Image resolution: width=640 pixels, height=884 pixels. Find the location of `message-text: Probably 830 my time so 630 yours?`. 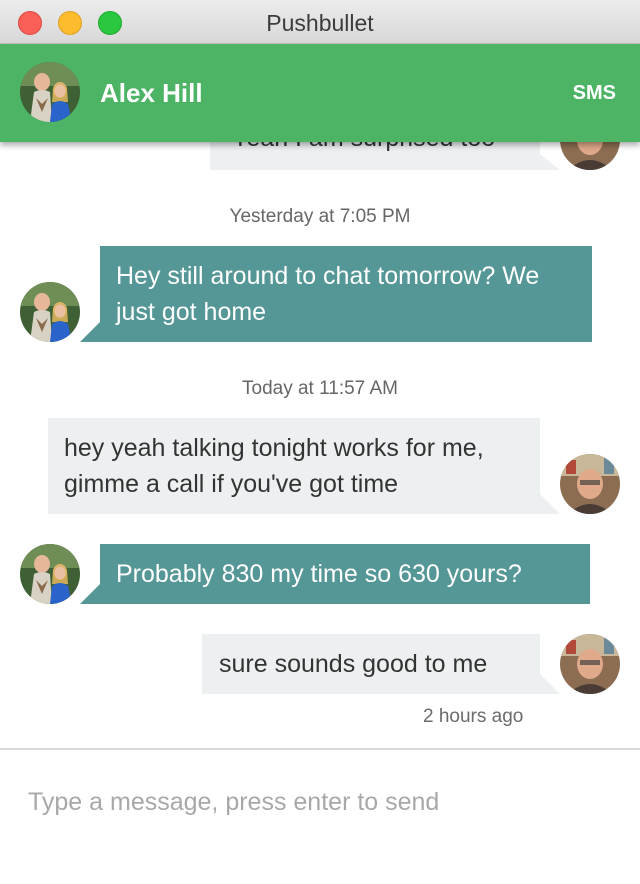

message-text: Probably 830 my time so 630 yours? is located at coordinates (319, 574).